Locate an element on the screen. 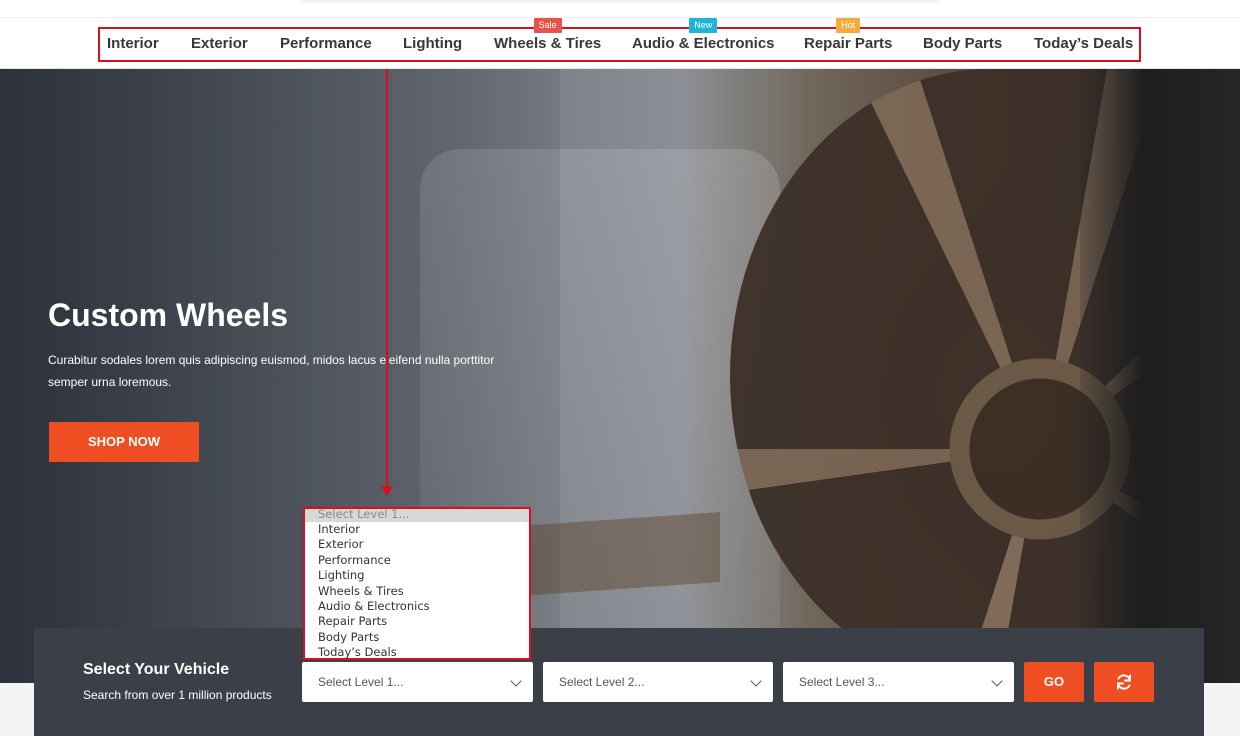  dropdown-option: Exterior is located at coordinates (417, 544).